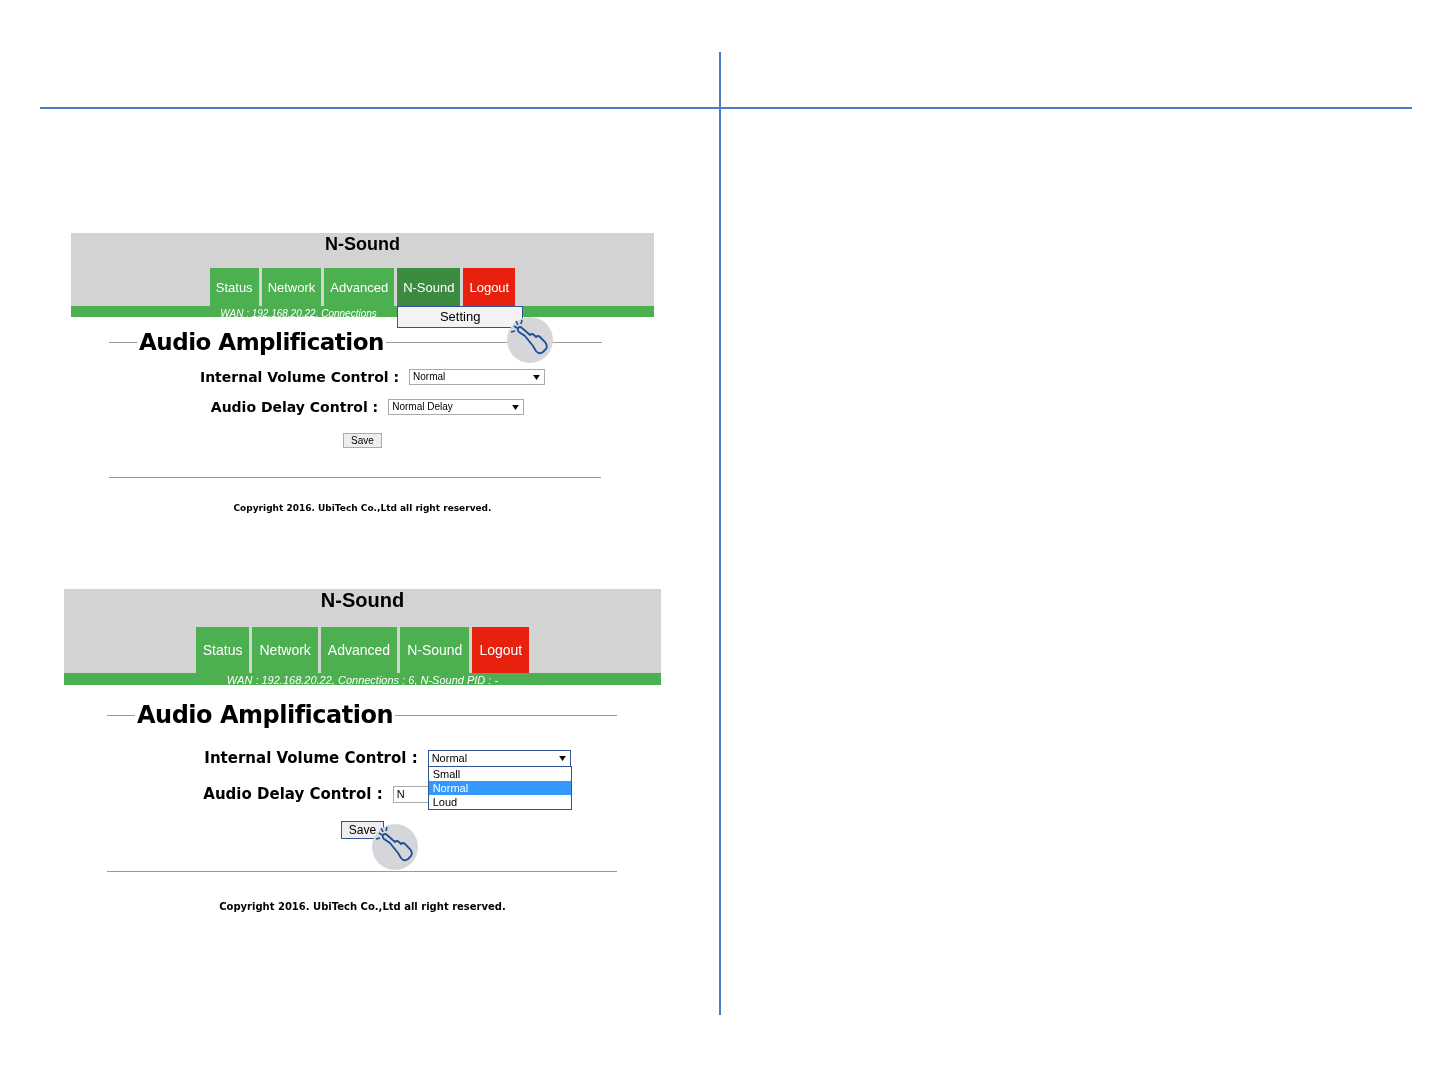  What do you see at coordinates (298, 313) in the screenshot?
I see `status-text: WAN : 192.168.20.22, Connections` at bounding box center [298, 313].